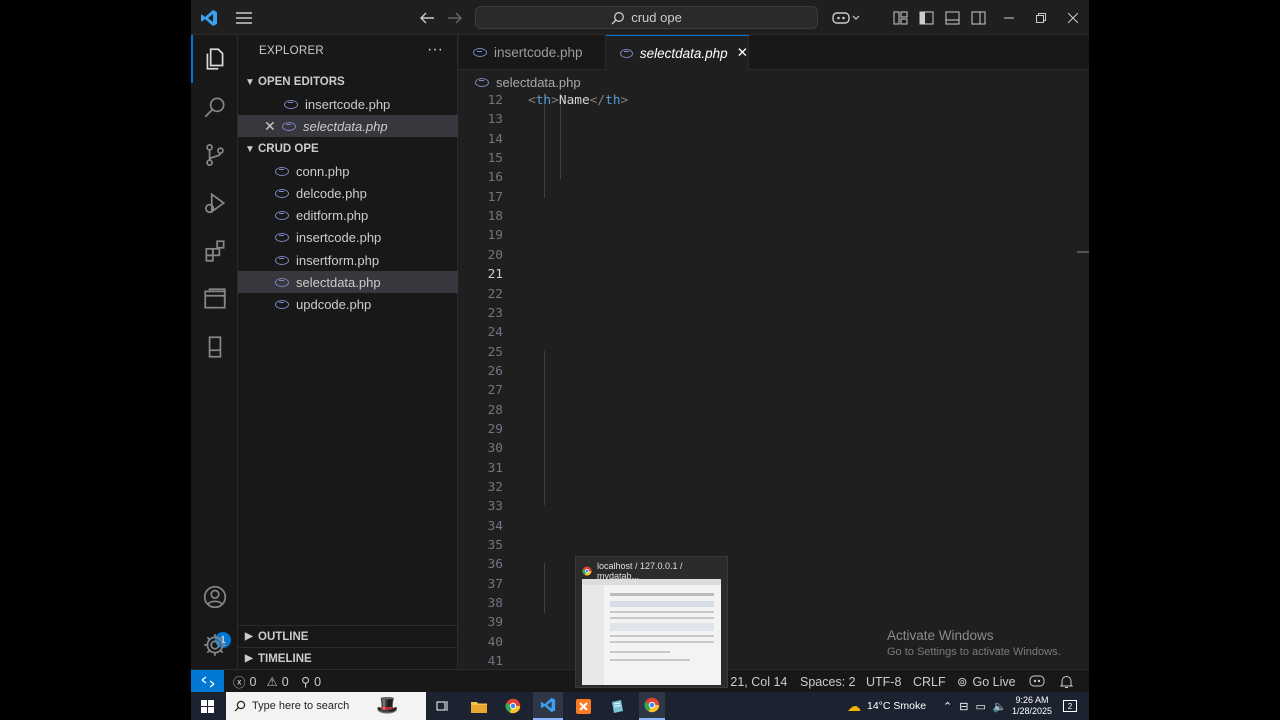 The image size is (1280, 720). What do you see at coordinates (214, 645) in the screenshot?
I see `settings-gear-icon` at bounding box center [214, 645].